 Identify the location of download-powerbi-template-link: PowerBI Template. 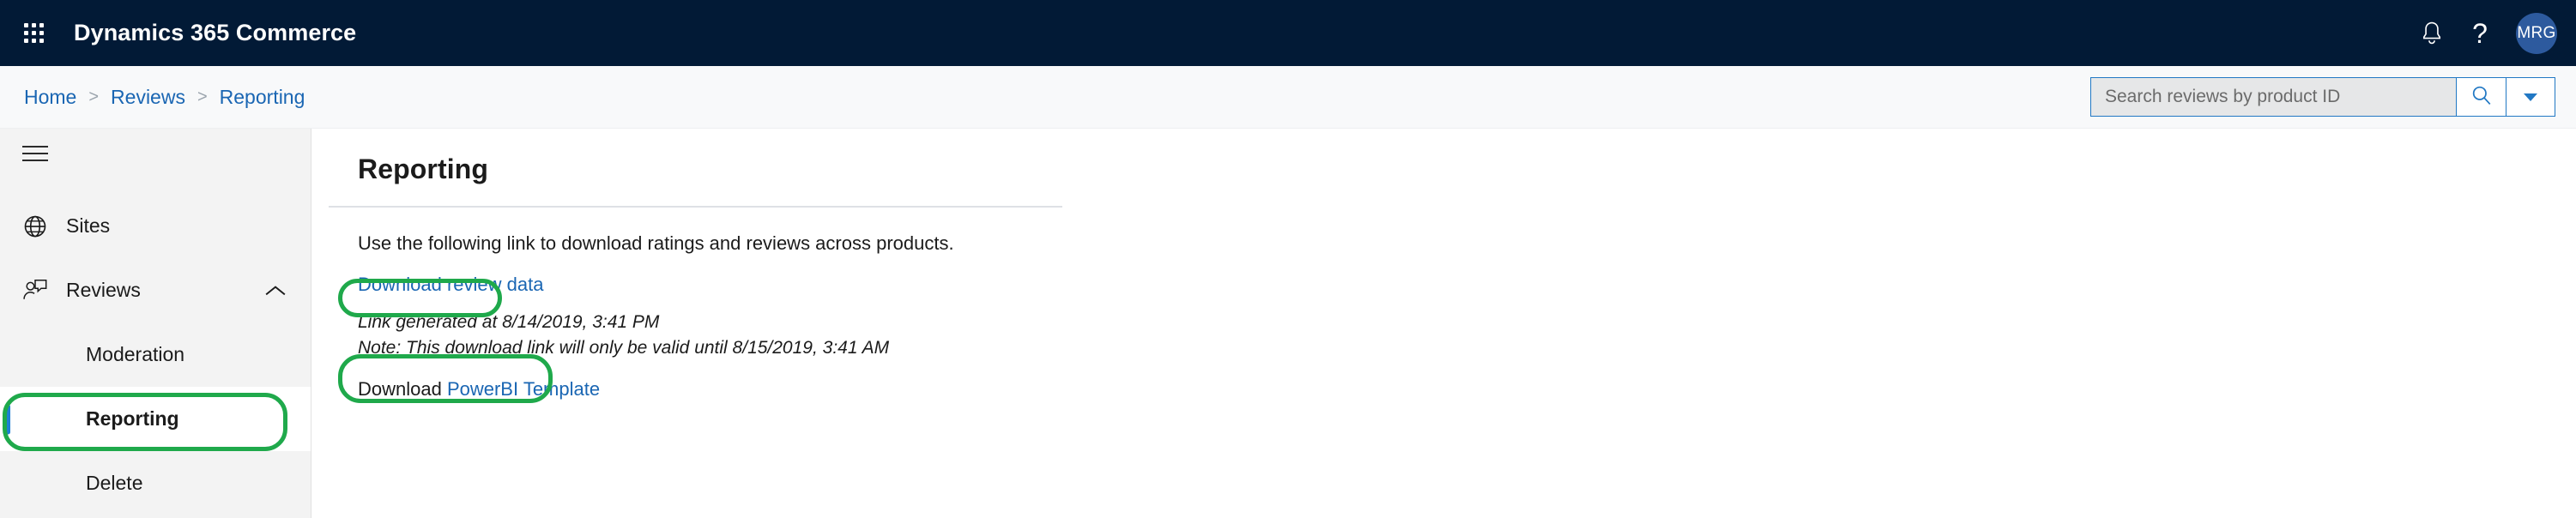
(523, 389).